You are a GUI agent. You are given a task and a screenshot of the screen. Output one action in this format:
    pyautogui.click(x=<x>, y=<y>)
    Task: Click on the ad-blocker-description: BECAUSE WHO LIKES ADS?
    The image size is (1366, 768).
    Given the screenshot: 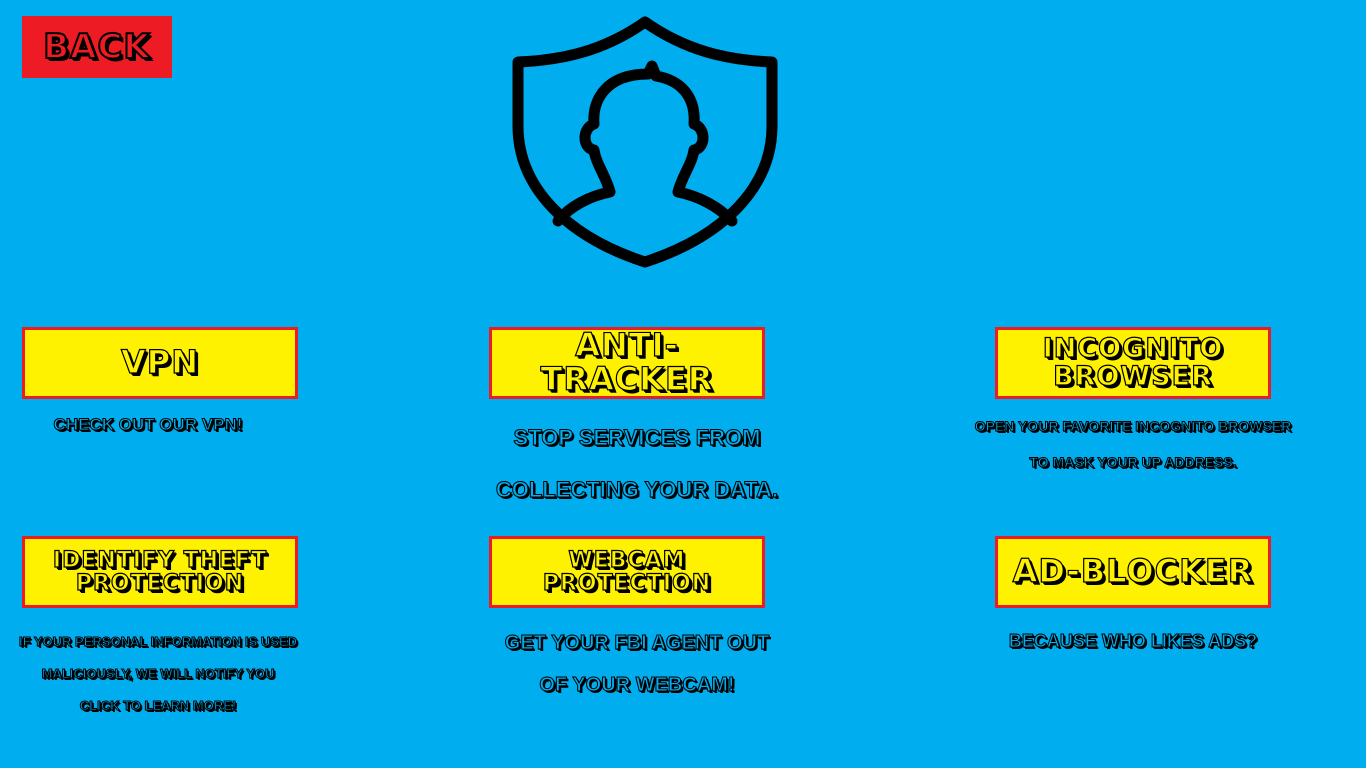 What is the action you would take?
    pyautogui.click(x=1133, y=641)
    